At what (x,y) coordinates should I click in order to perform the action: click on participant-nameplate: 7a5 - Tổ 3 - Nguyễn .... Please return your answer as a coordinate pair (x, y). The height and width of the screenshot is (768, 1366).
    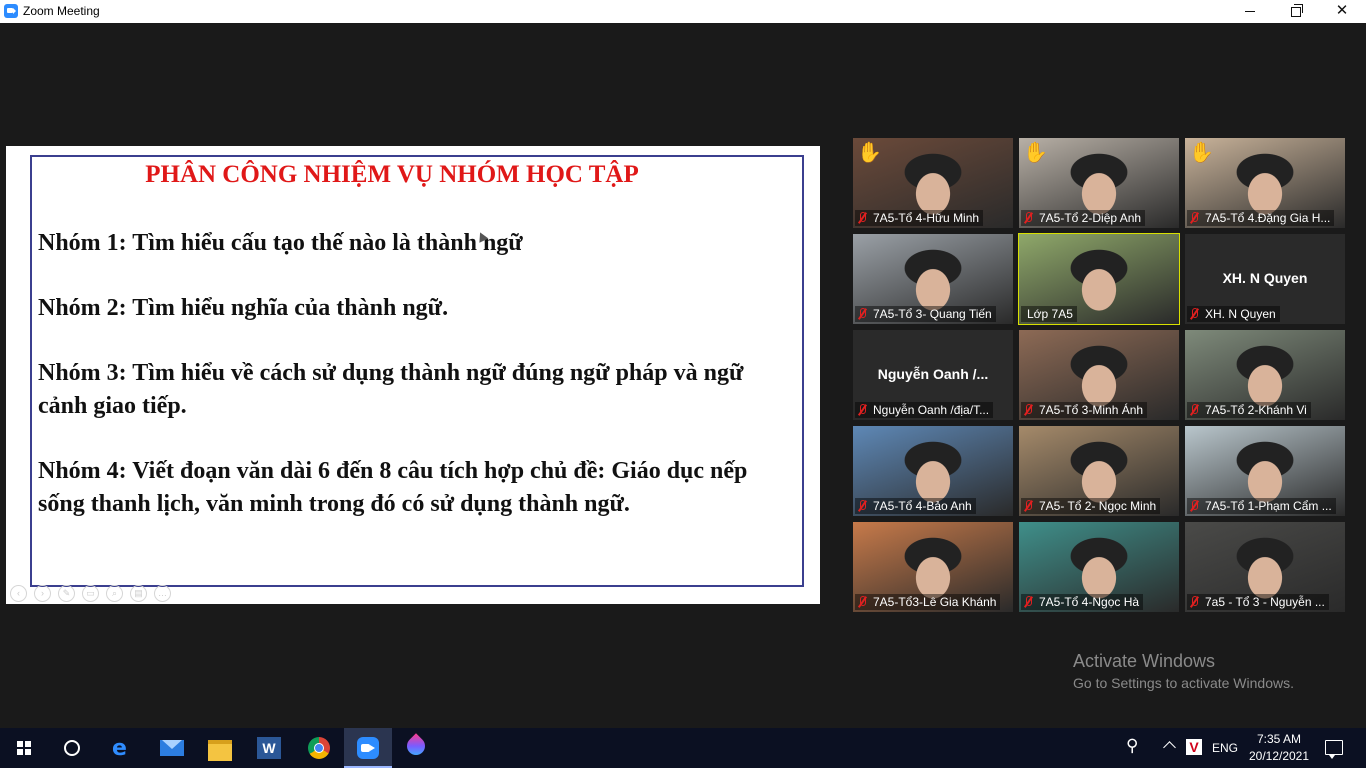
    Looking at the image, I should click on (1258, 602).